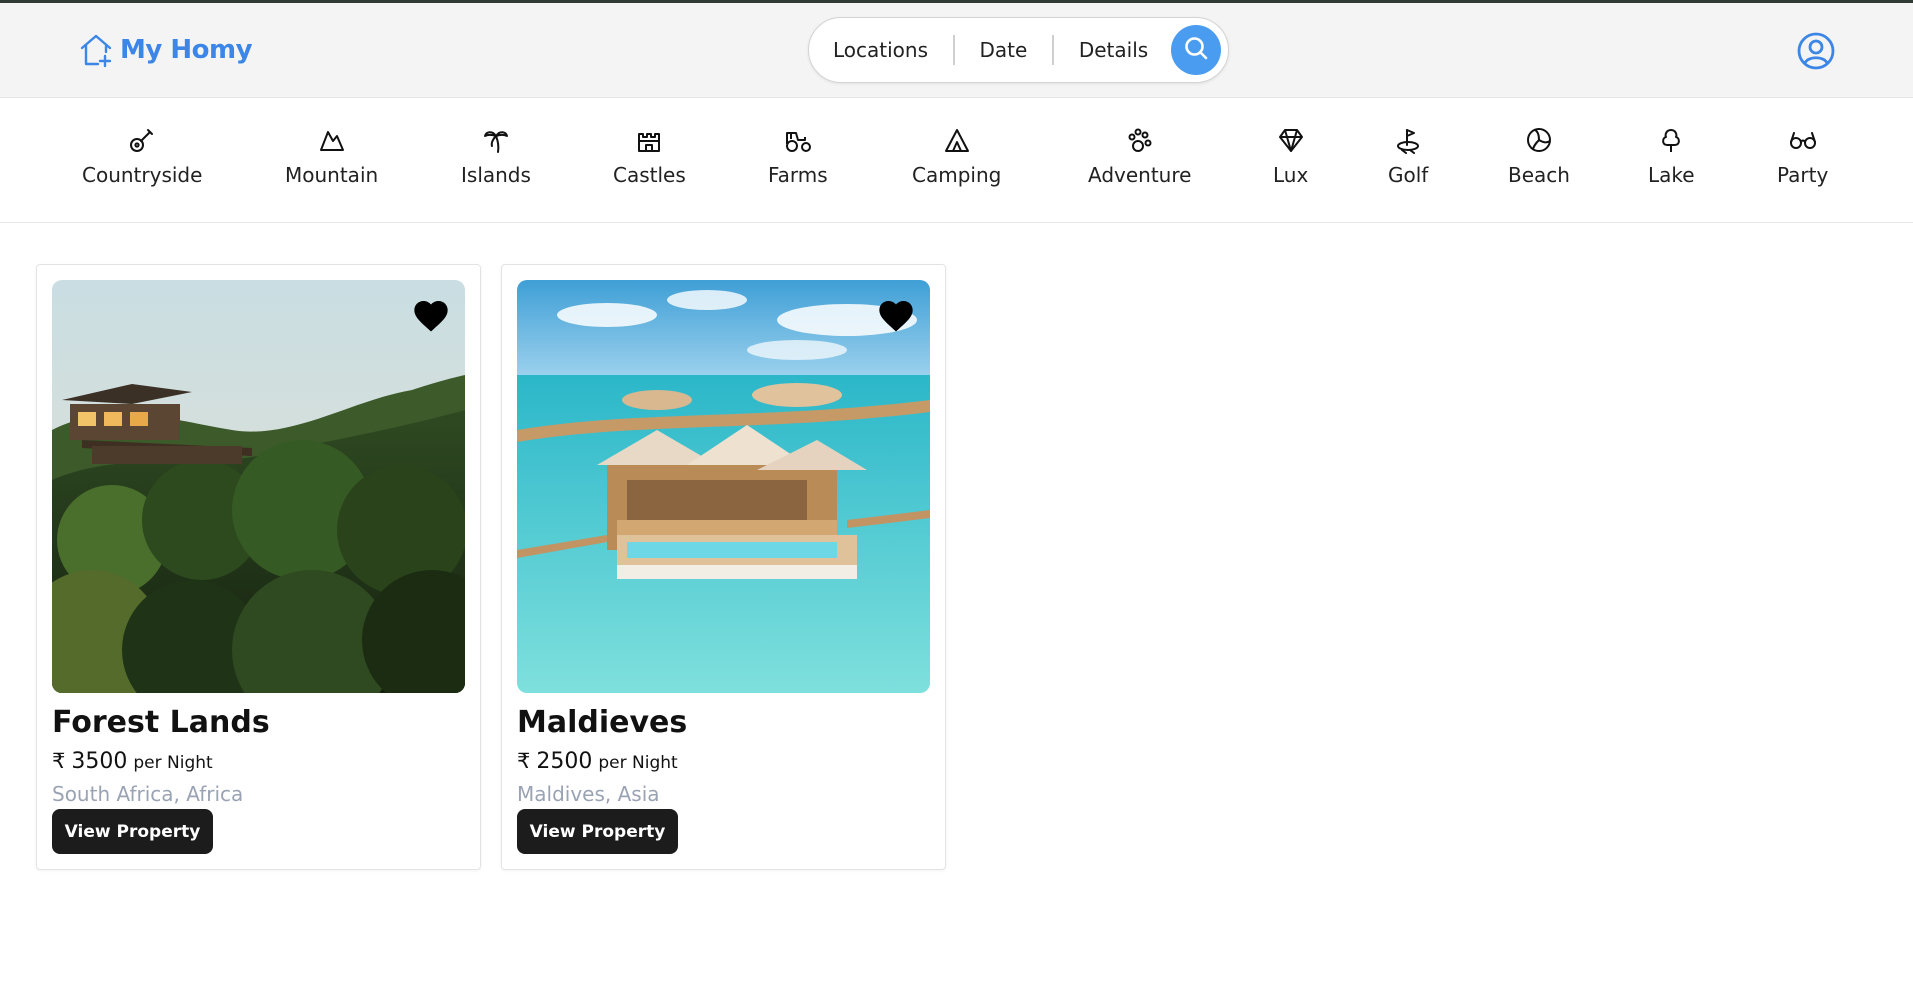 The image size is (1913, 988). I want to click on category-label: Mountain, so click(332, 175).